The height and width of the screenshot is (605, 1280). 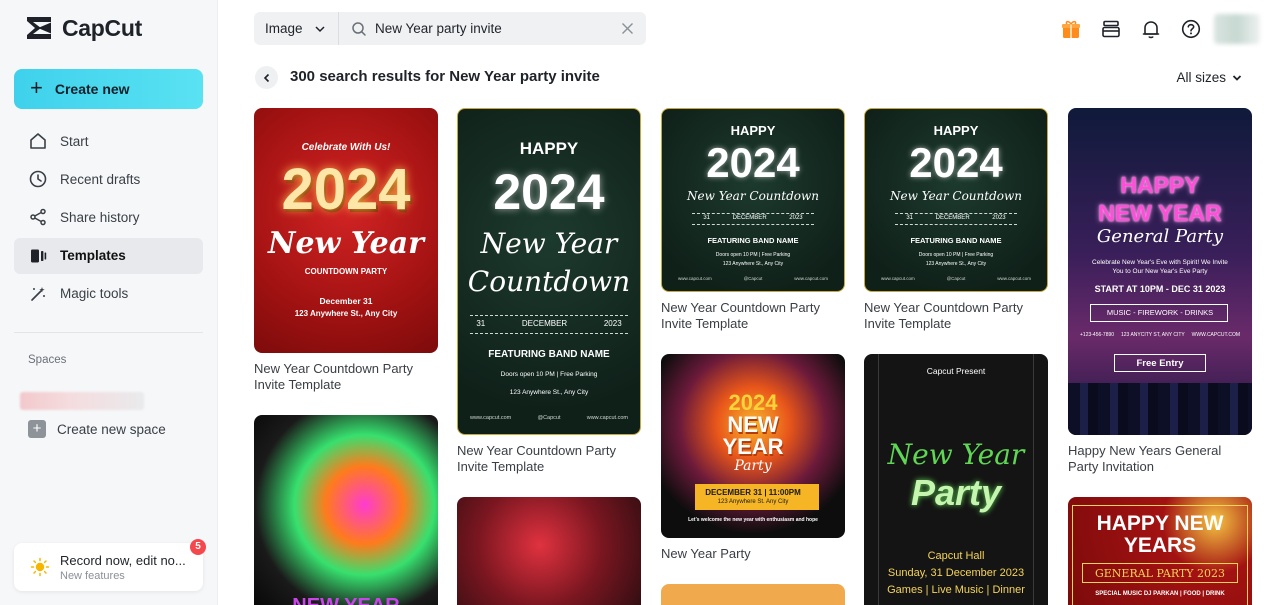 I want to click on spaces-heading: Spaces, so click(x=47, y=360).